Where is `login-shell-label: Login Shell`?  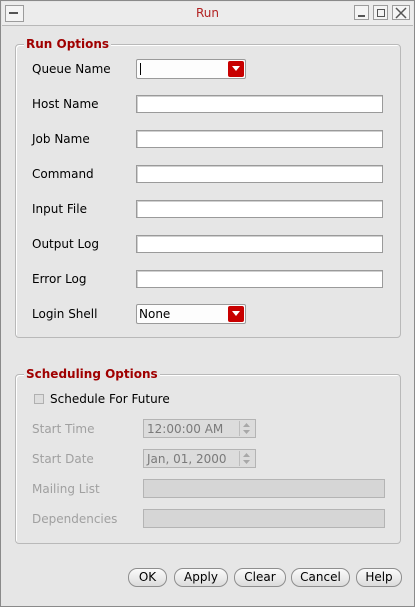 login-shell-label: Login Shell is located at coordinates (65, 314).